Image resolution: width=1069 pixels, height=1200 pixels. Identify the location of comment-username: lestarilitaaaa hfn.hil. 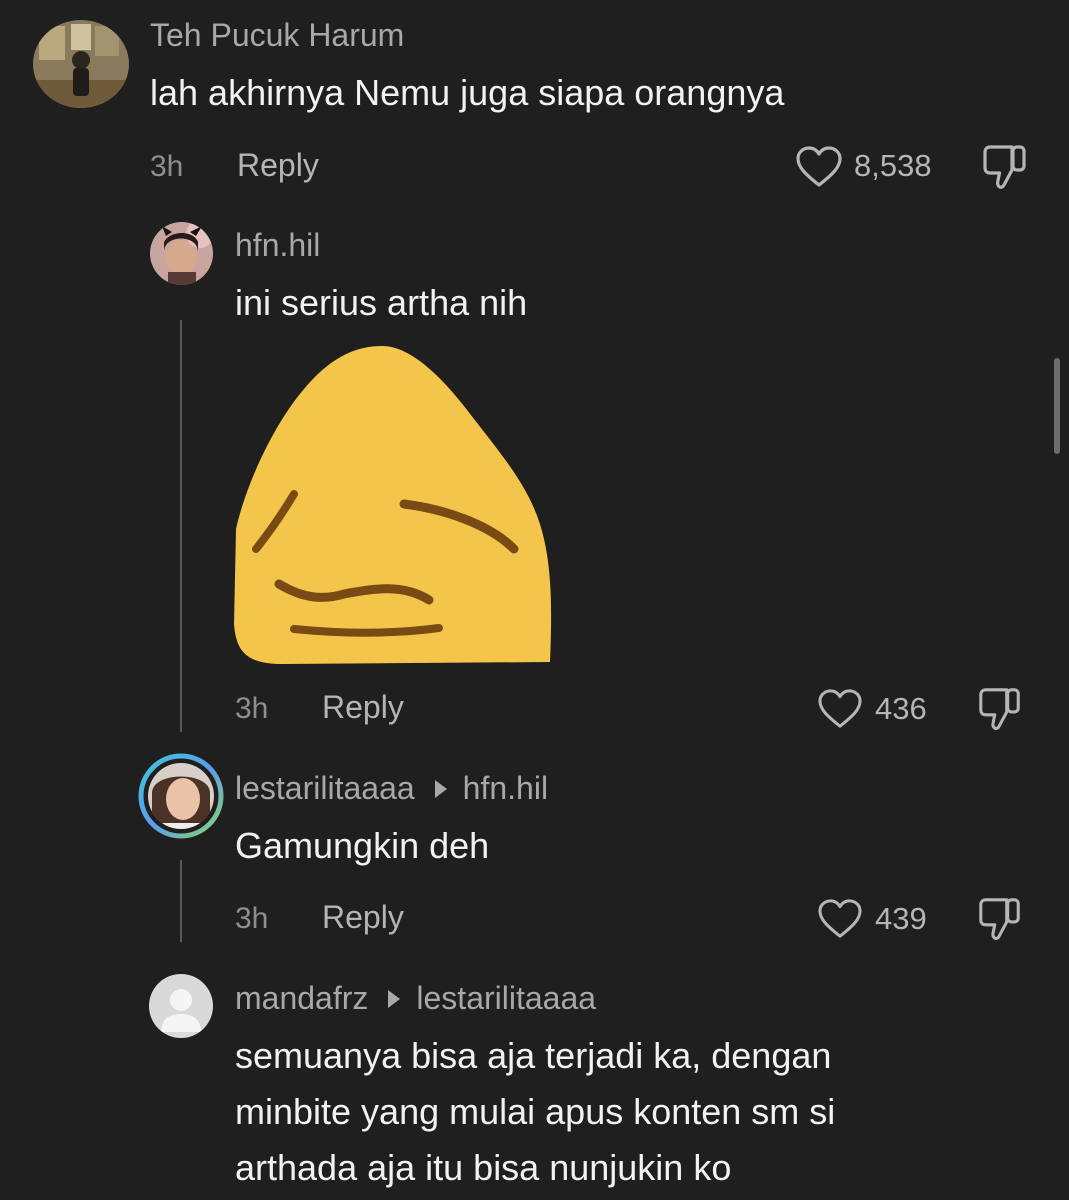
(391, 788).